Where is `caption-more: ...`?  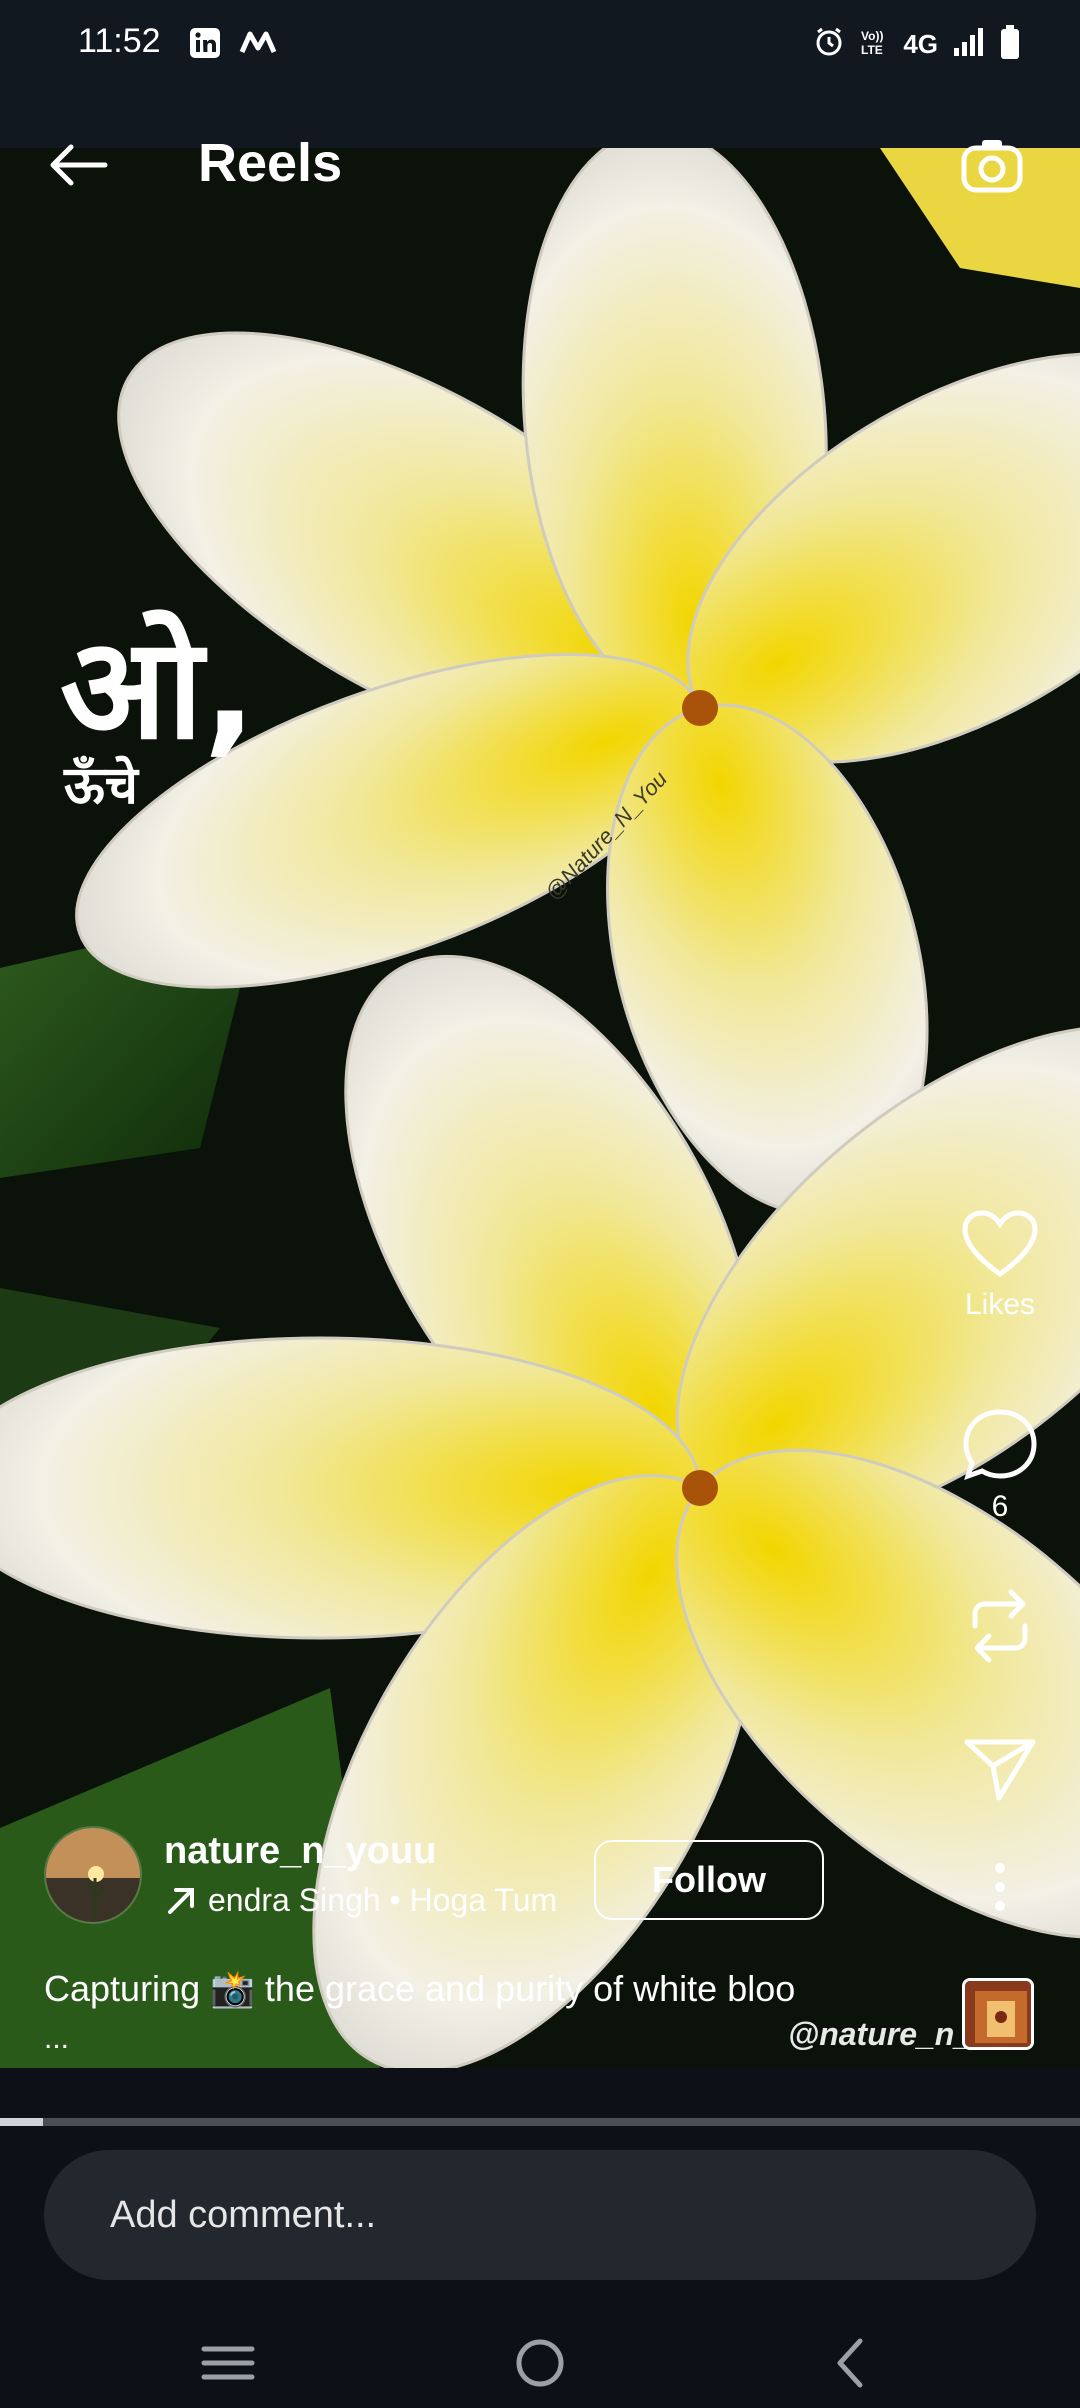 caption-more: ... is located at coordinates (56, 2039).